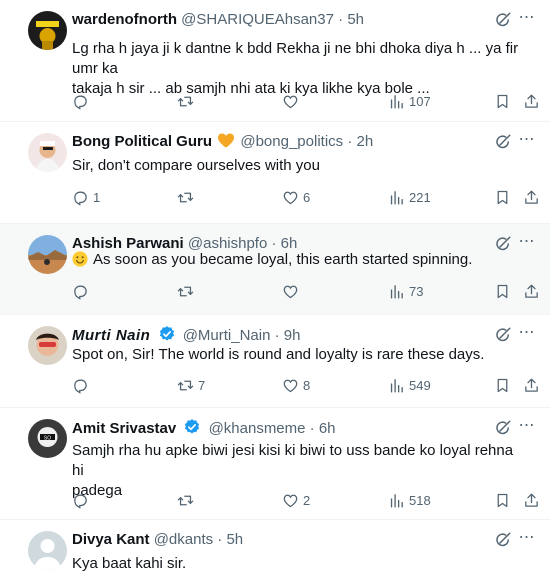 The image size is (550, 580). I want to click on avatar: SO, so click(47, 438).